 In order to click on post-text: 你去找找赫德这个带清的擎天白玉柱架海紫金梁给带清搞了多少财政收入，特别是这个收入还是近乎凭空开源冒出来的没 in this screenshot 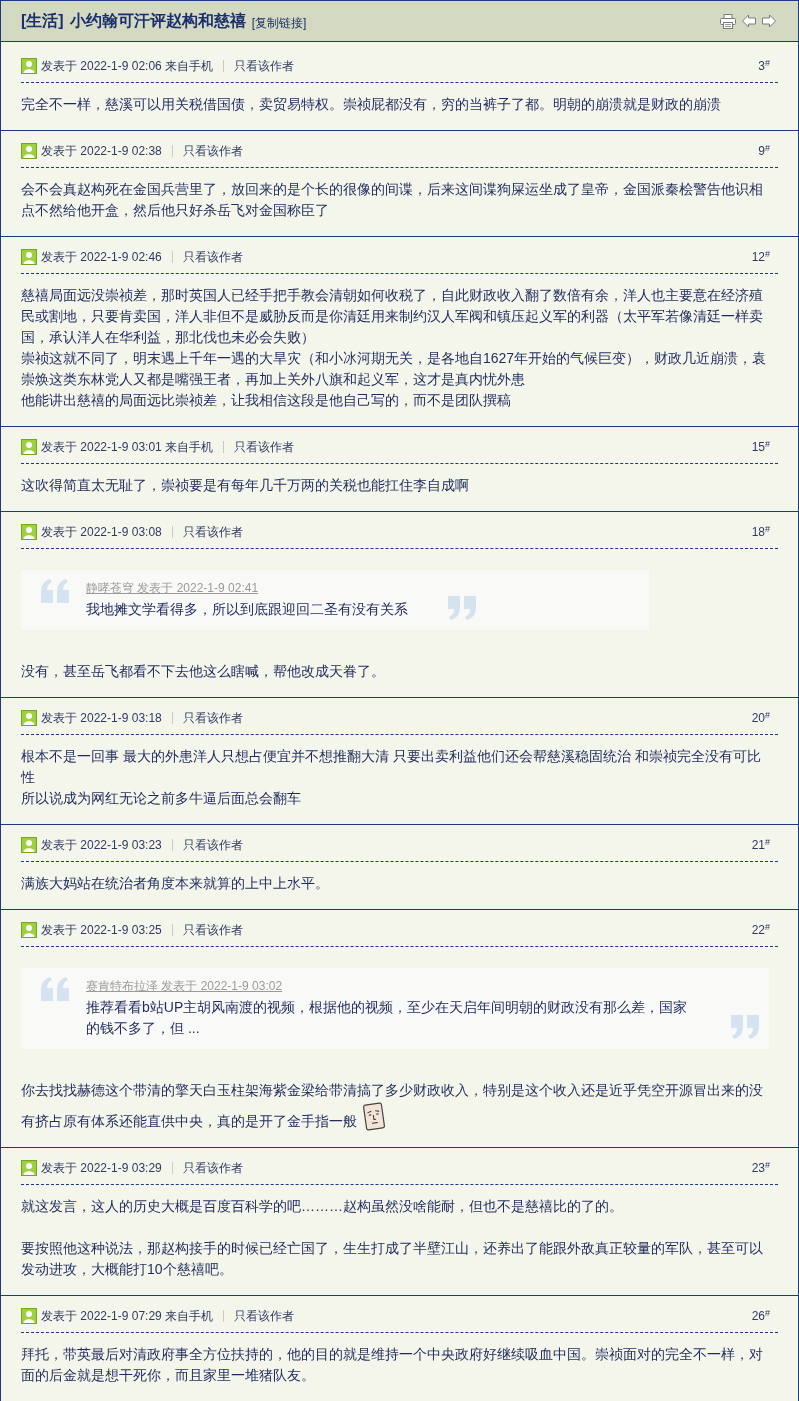, I will do `click(392, 1090)`.